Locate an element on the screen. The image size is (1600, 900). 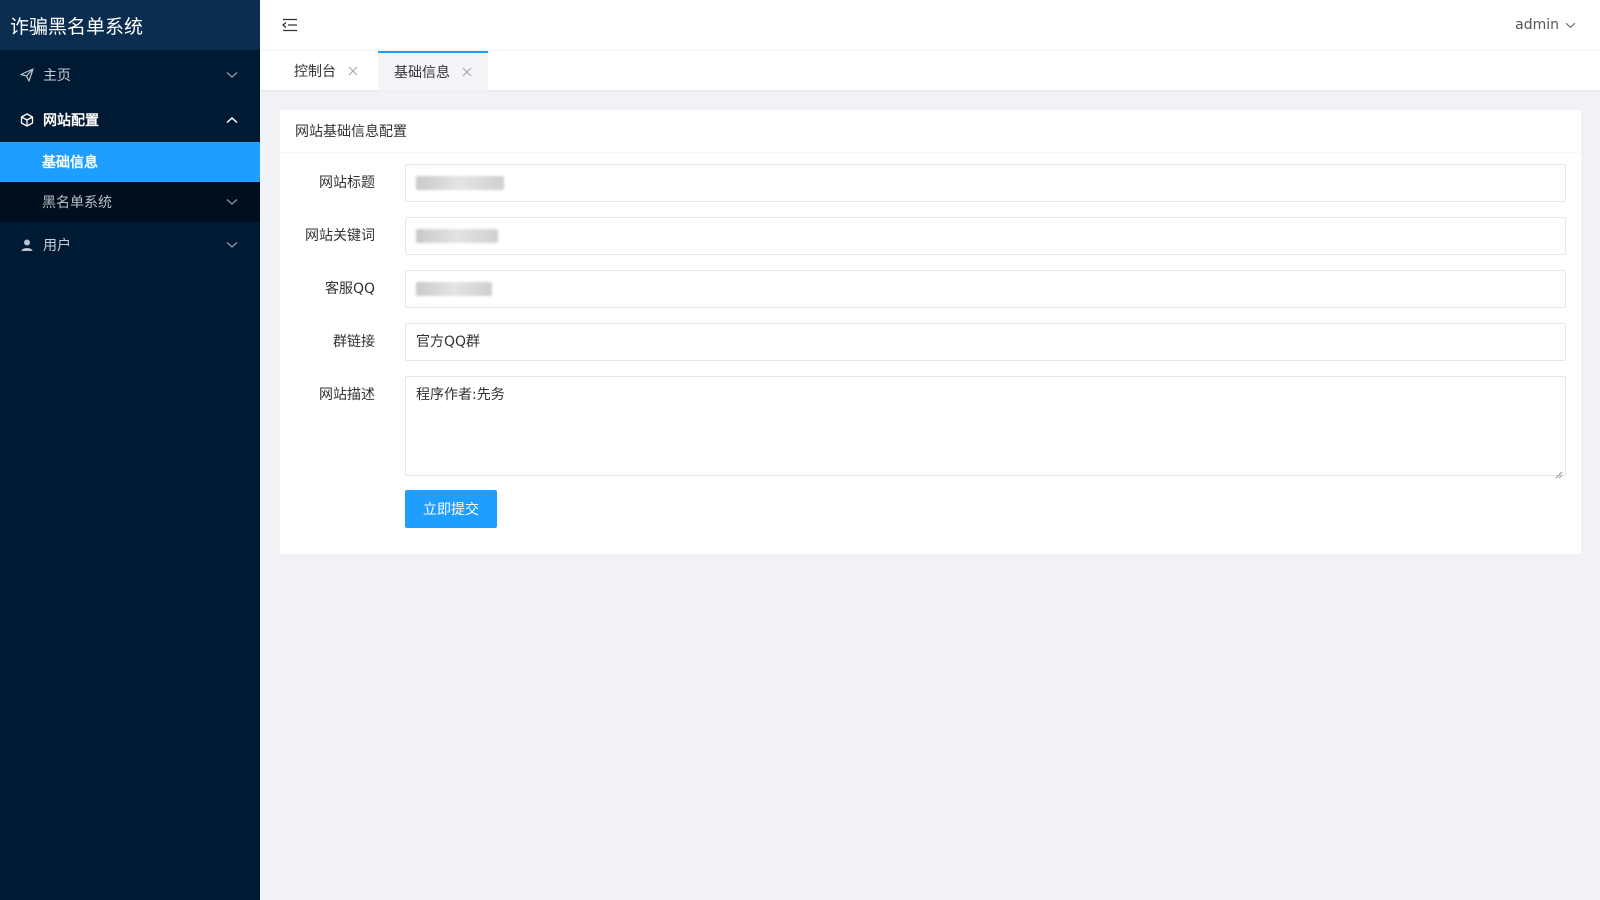
form-row-site-keywords: 网站关键词 is located at coordinates (923, 236).